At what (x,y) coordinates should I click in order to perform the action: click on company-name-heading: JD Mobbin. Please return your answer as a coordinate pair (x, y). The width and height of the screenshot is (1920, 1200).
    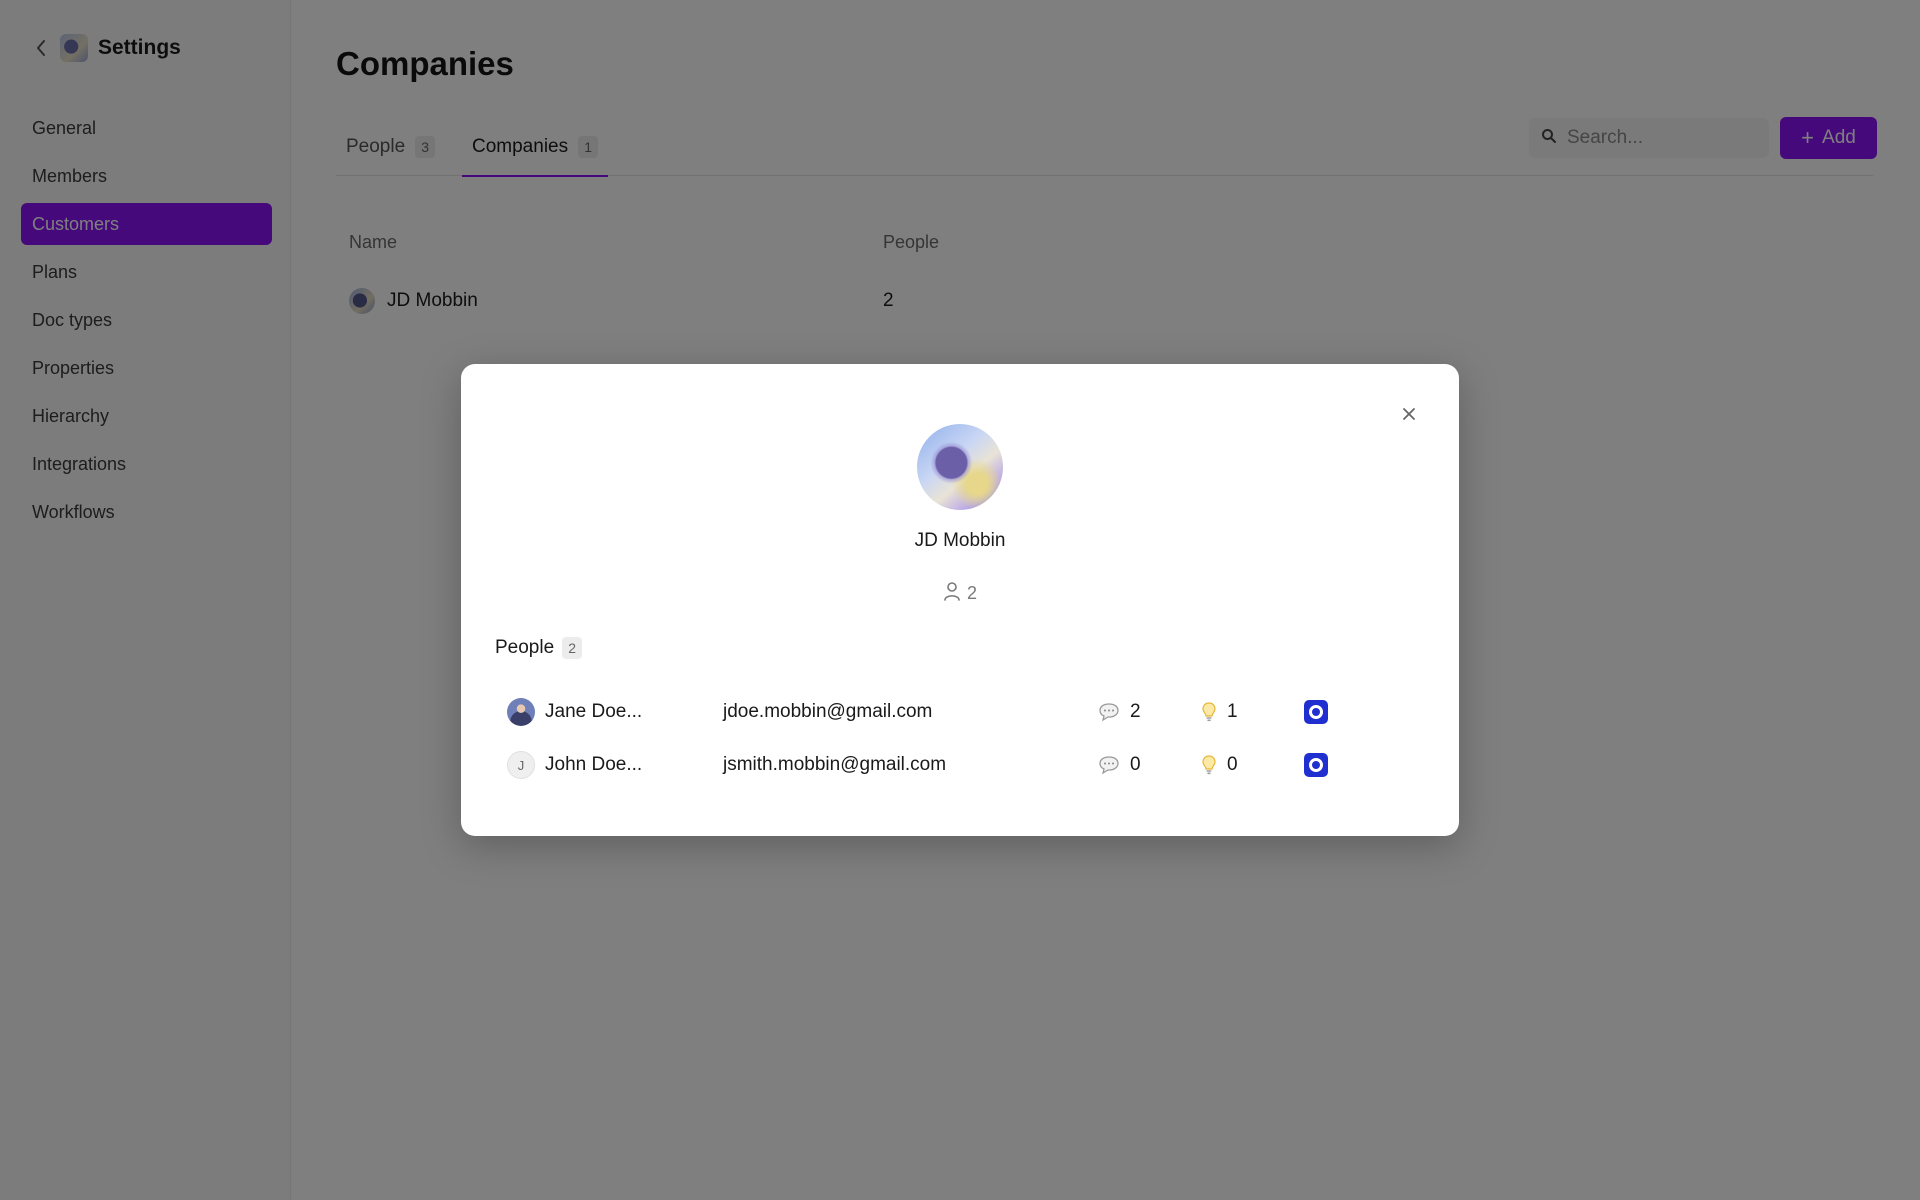
    Looking at the image, I should click on (960, 540).